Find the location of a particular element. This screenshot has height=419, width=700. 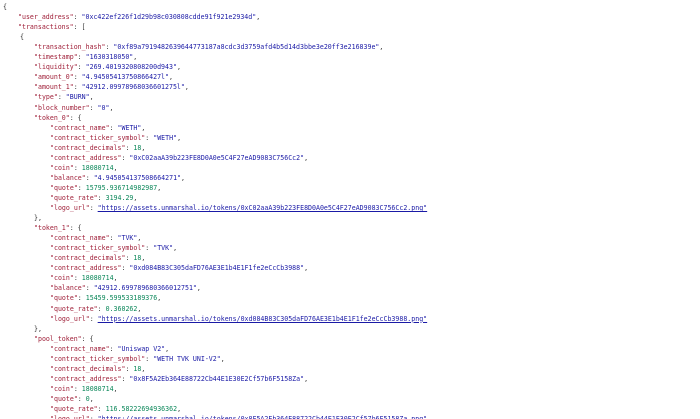

json-line: "contract_ticker_symbol": "WETH", is located at coordinates (115, 138).